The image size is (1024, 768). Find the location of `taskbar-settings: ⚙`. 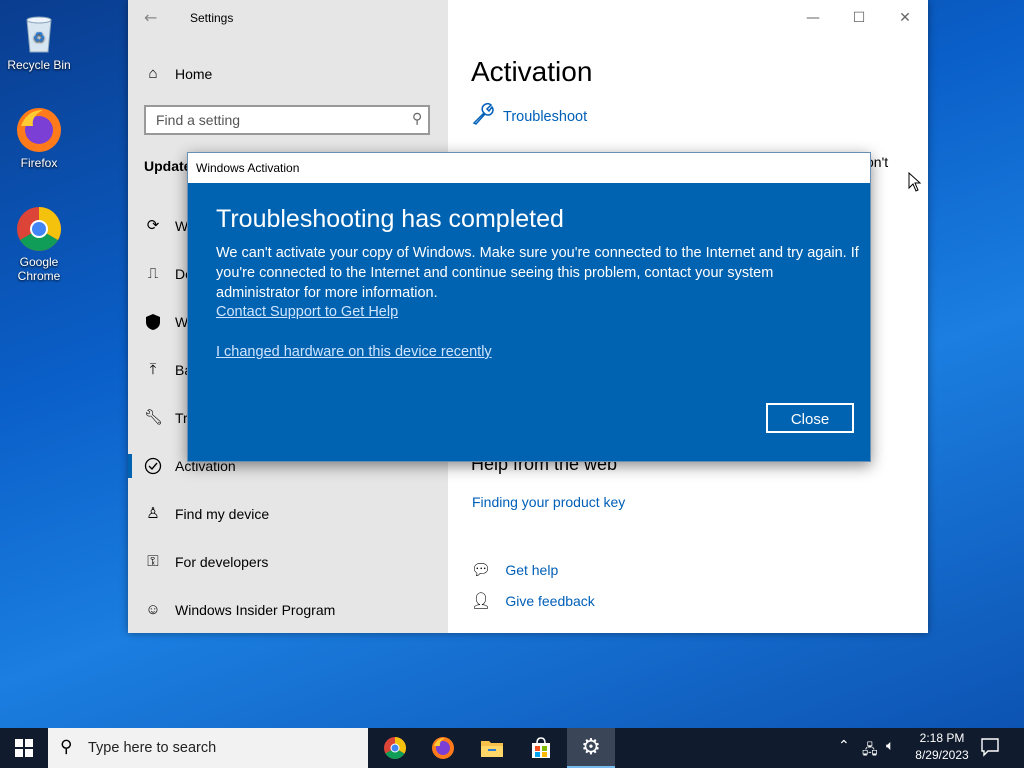

taskbar-settings: ⚙ is located at coordinates (591, 748).